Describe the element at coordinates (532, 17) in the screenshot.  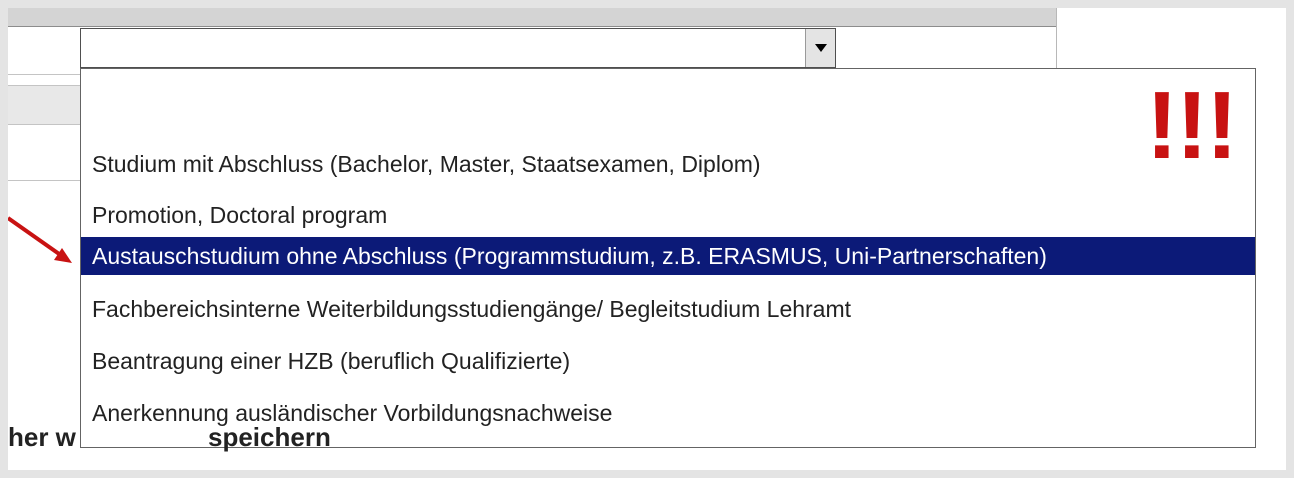
I see `table-header-bar` at that location.